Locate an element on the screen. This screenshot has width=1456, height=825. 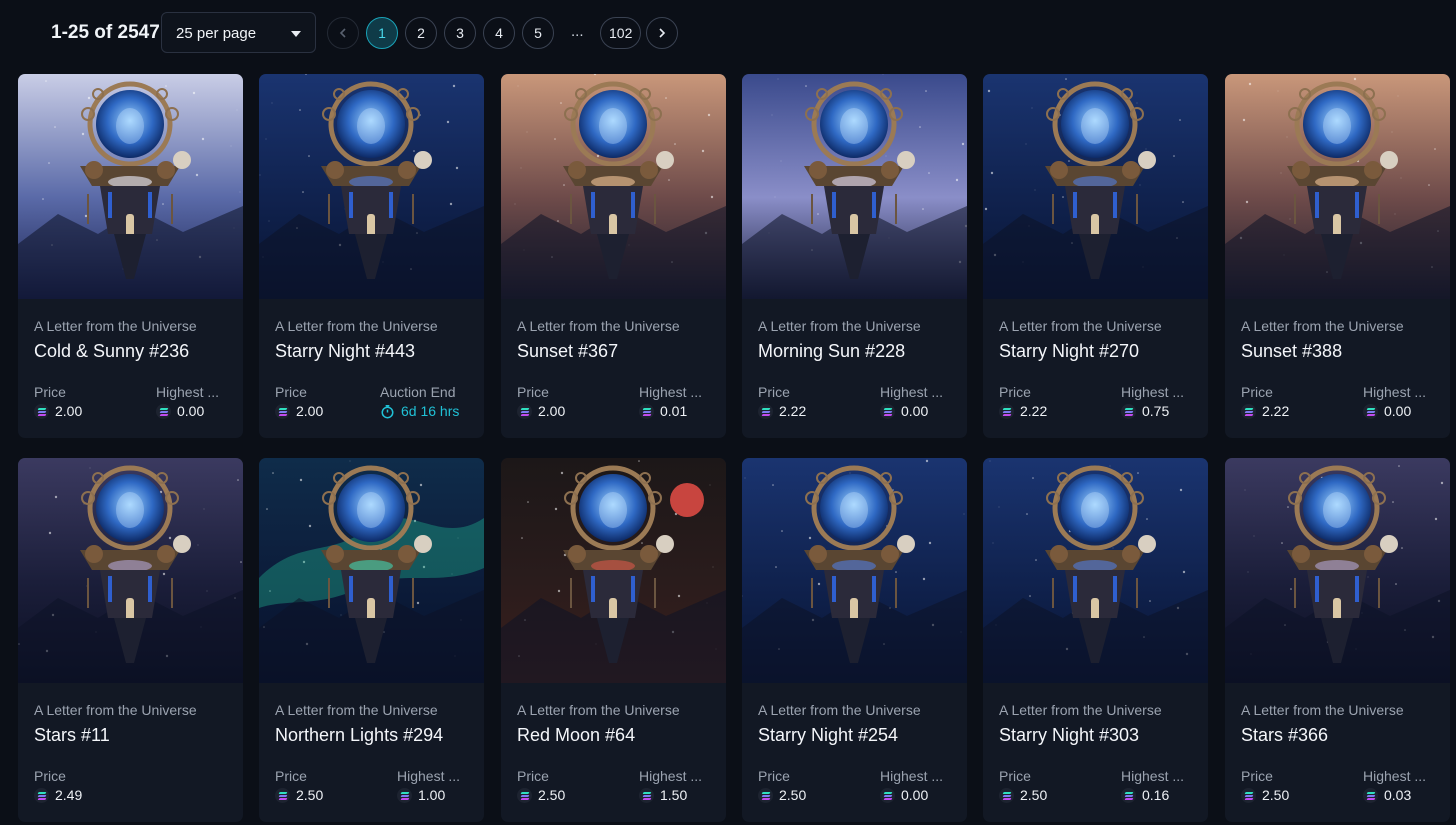
price-amount: 2.50 is located at coordinates (310, 795).